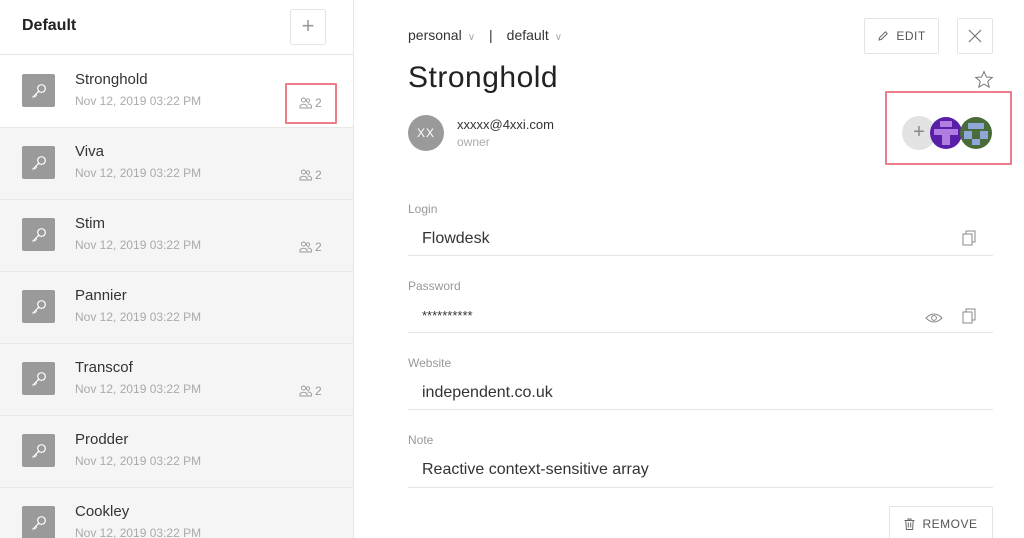 The height and width of the screenshot is (538, 1024). Describe the element at coordinates (909, 524) in the screenshot. I see `trash-icon` at that location.